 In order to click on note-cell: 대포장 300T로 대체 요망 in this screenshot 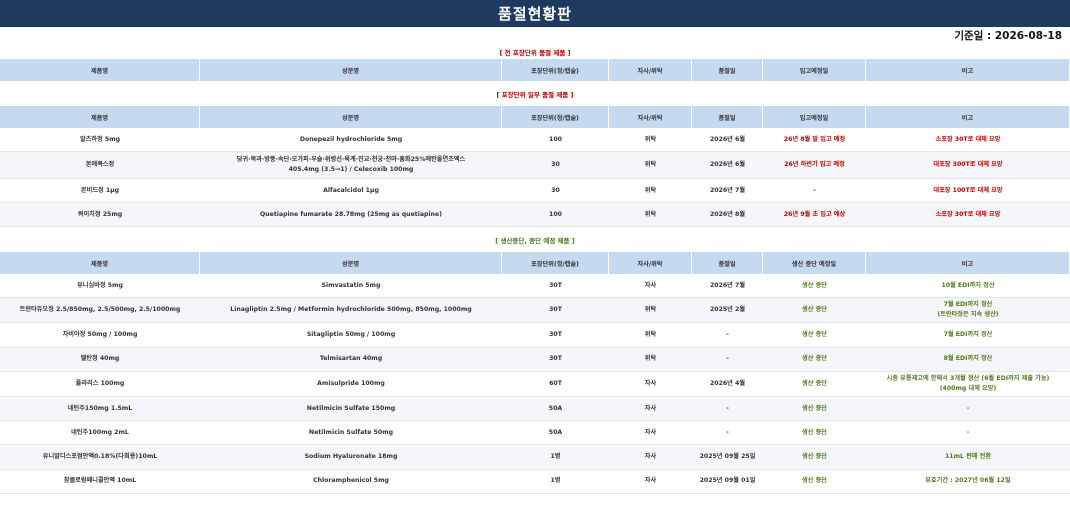, I will do `click(968, 165)`.